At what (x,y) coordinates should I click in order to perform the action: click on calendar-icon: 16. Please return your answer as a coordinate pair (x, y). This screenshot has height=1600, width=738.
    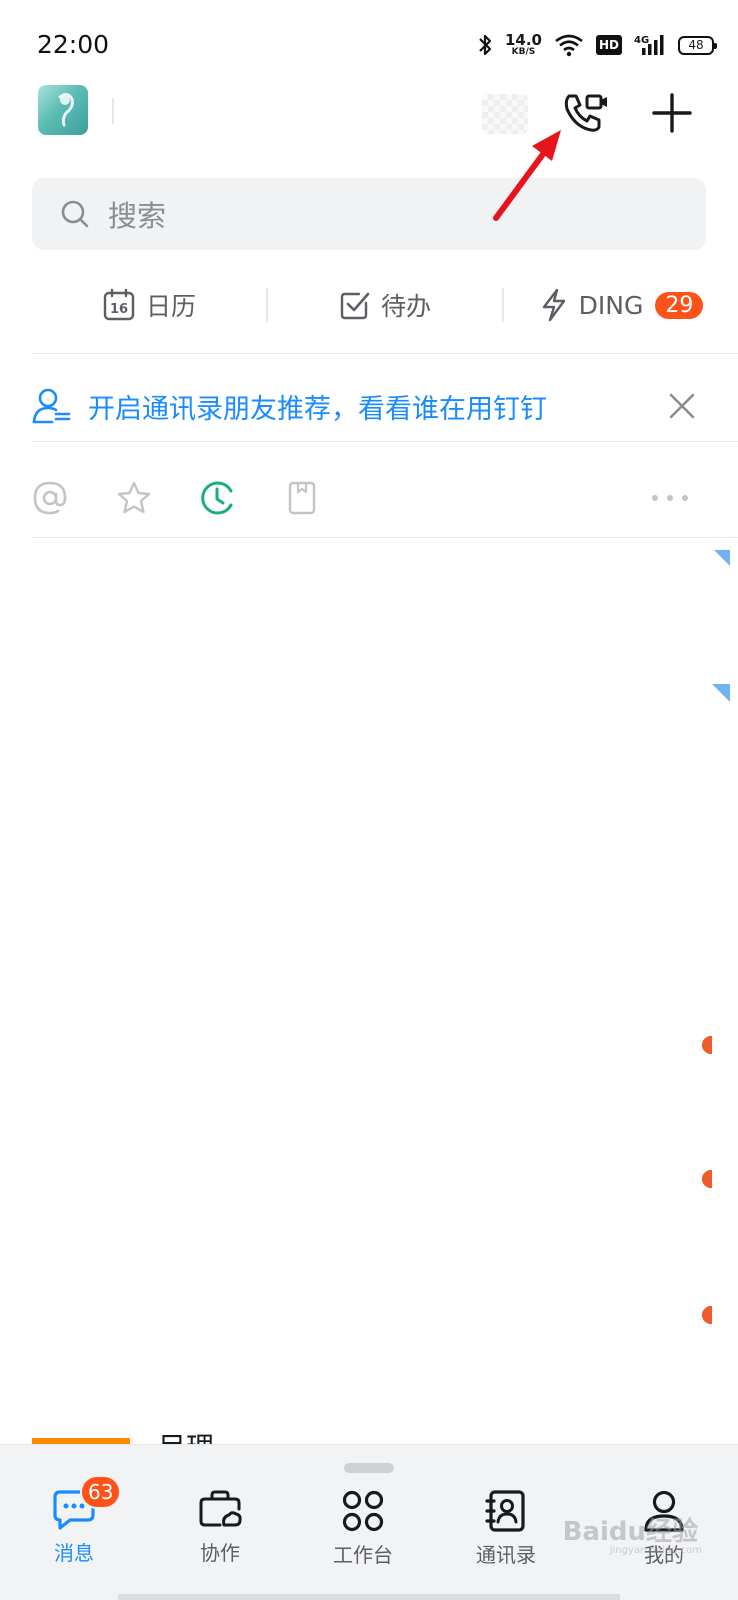
    Looking at the image, I should click on (119, 304).